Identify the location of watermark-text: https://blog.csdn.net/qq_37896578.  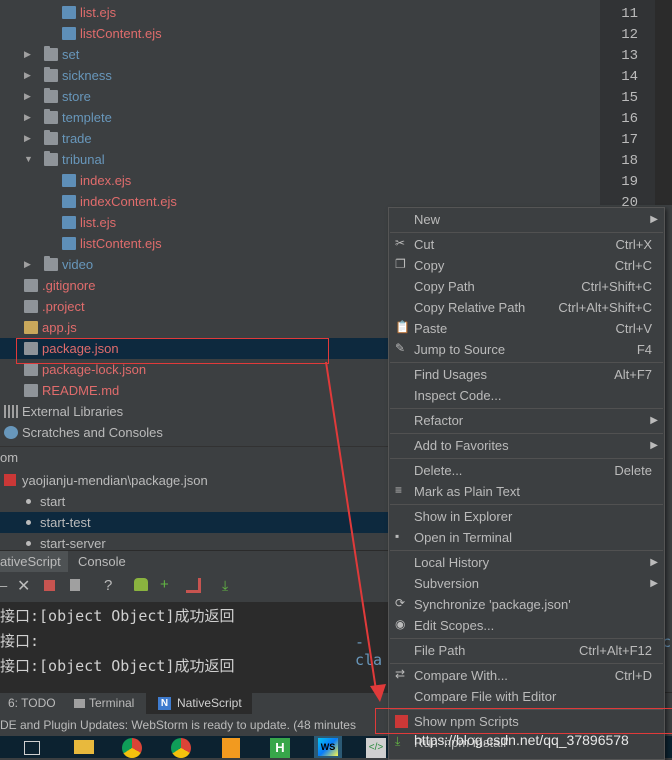
(521, 740).